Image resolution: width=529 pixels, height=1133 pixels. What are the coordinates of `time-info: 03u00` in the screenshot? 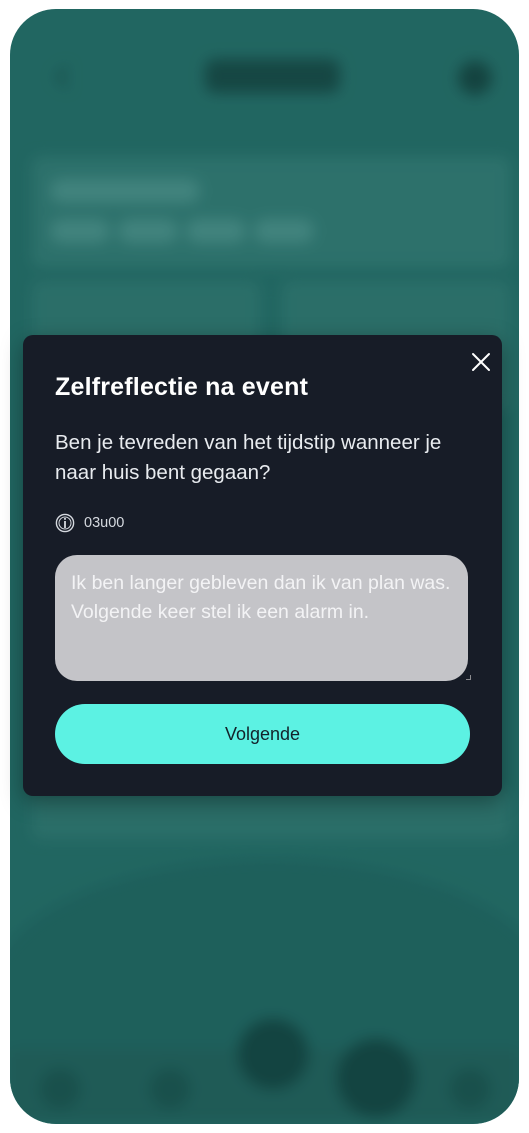 It's located at (89, 523).